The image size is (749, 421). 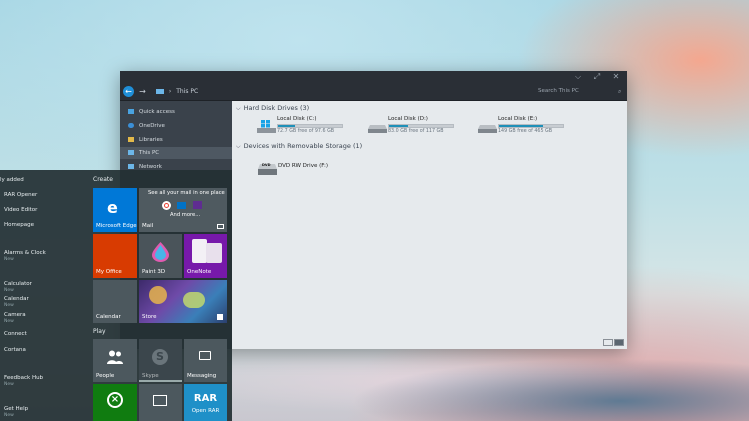 I want to click on sidebar-item-this-pc: This PC, so click(x=143, y=153).